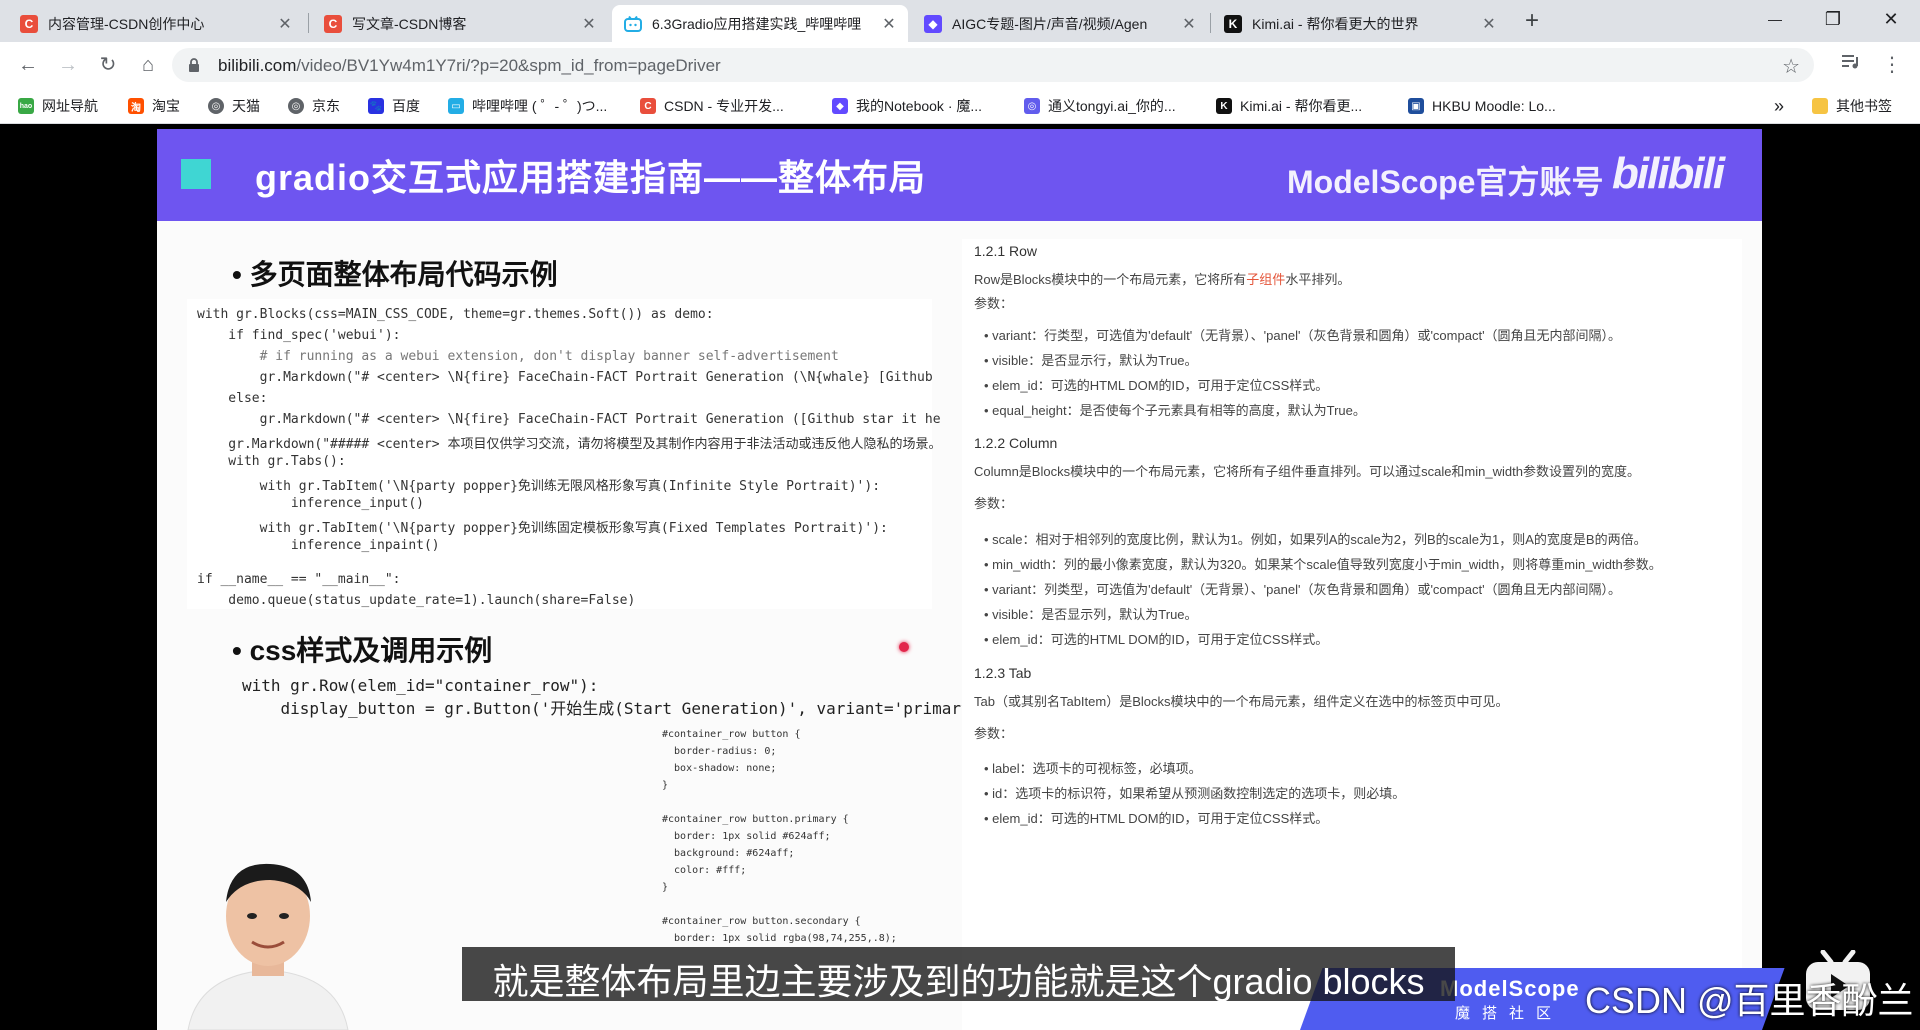 The width and height of the screenshot is (1920, 1030). I want to click on other-bookmarks: 其他书签, so click(1852, 106).